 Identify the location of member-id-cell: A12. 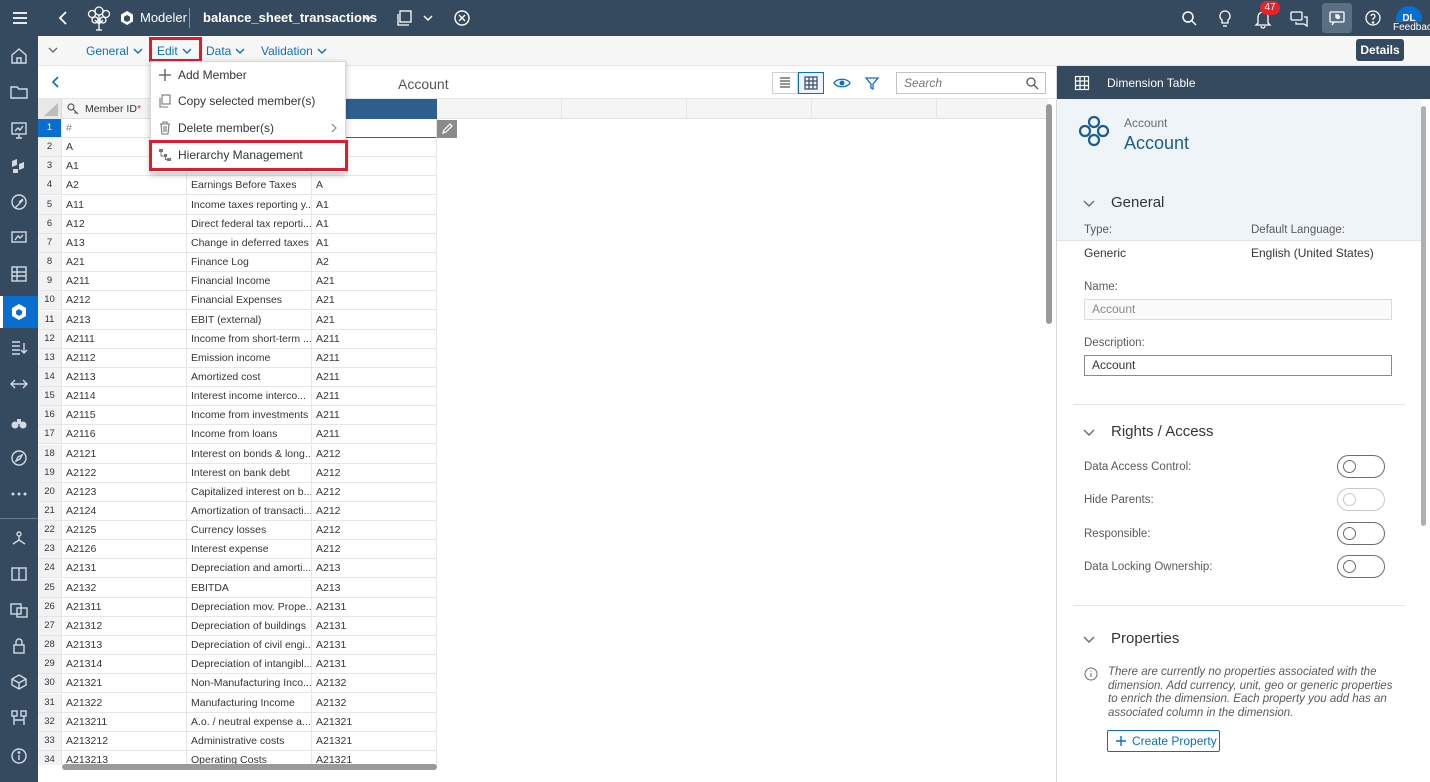
(124, 224).